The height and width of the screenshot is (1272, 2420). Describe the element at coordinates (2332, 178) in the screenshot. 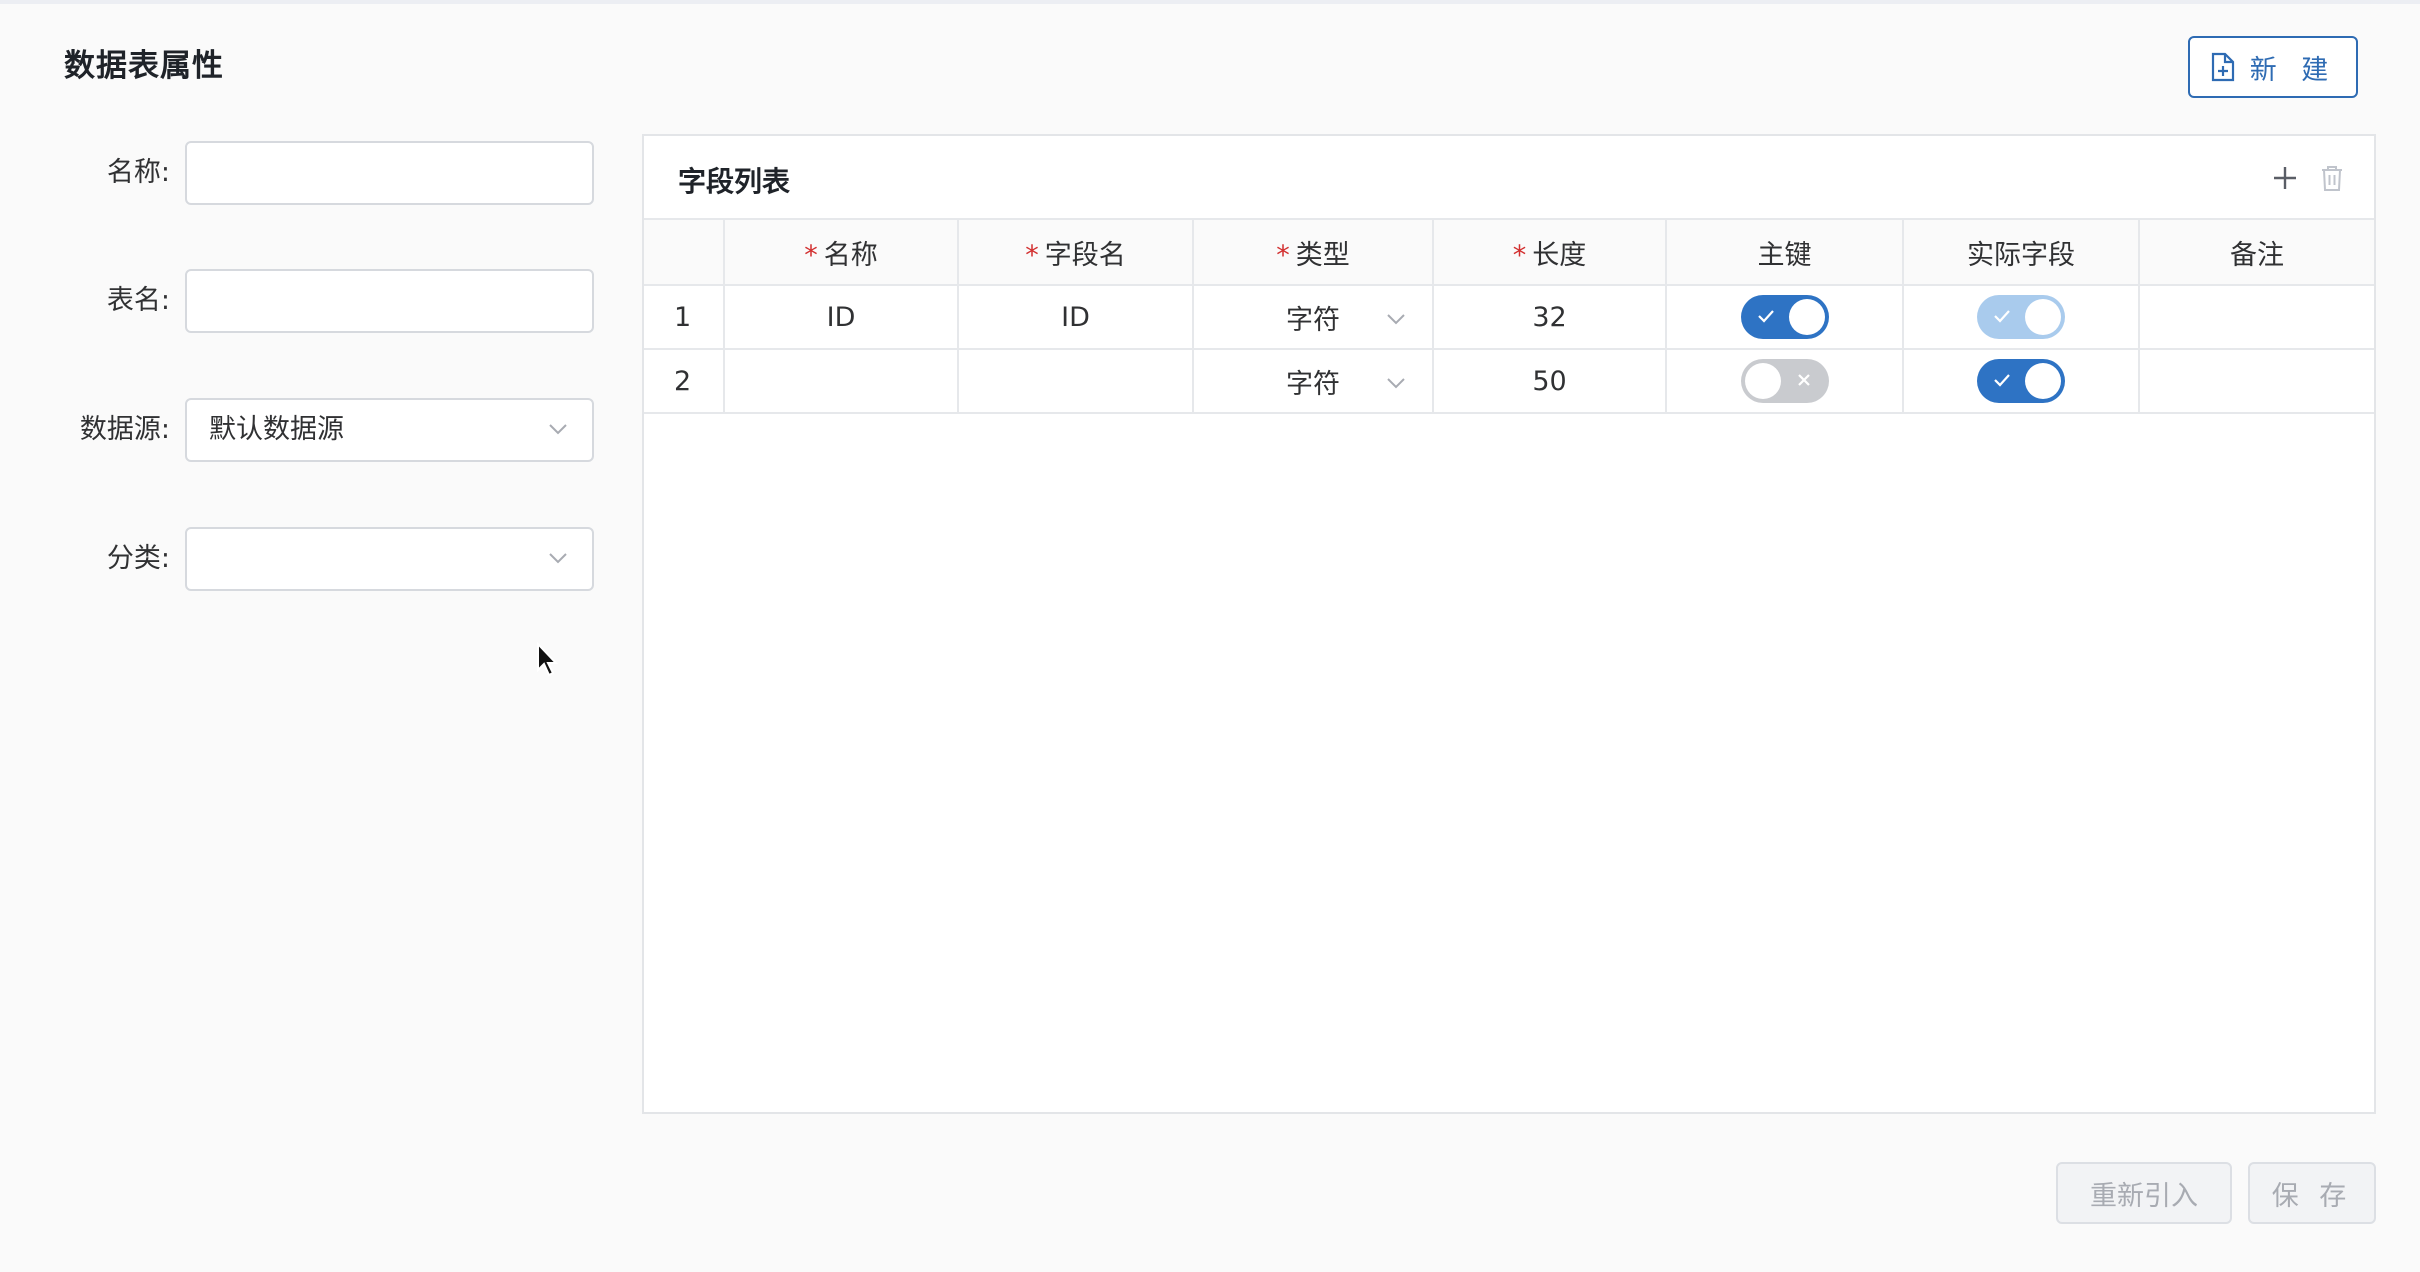

I see `trash-icon` at that location.